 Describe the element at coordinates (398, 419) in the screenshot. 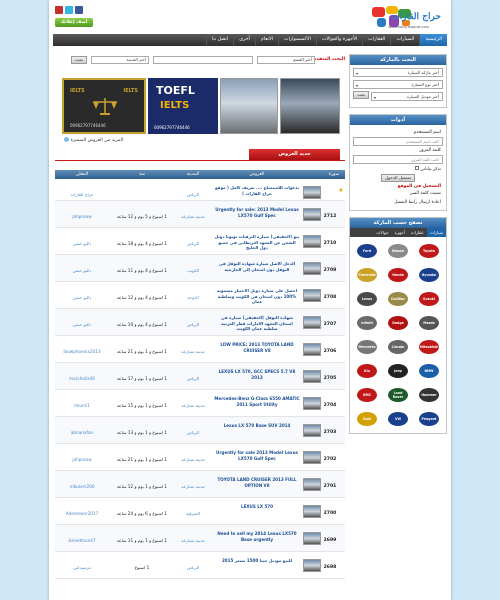

I see `brand-logo: VW` at that location.